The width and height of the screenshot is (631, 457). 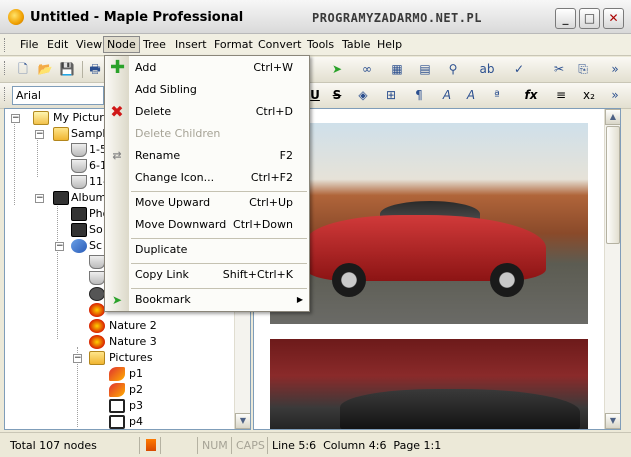 What do you see at coordinates (23, 69) in the screenshot?
I see `new-document-icon: 🗋` at bounding box center [23, 69].